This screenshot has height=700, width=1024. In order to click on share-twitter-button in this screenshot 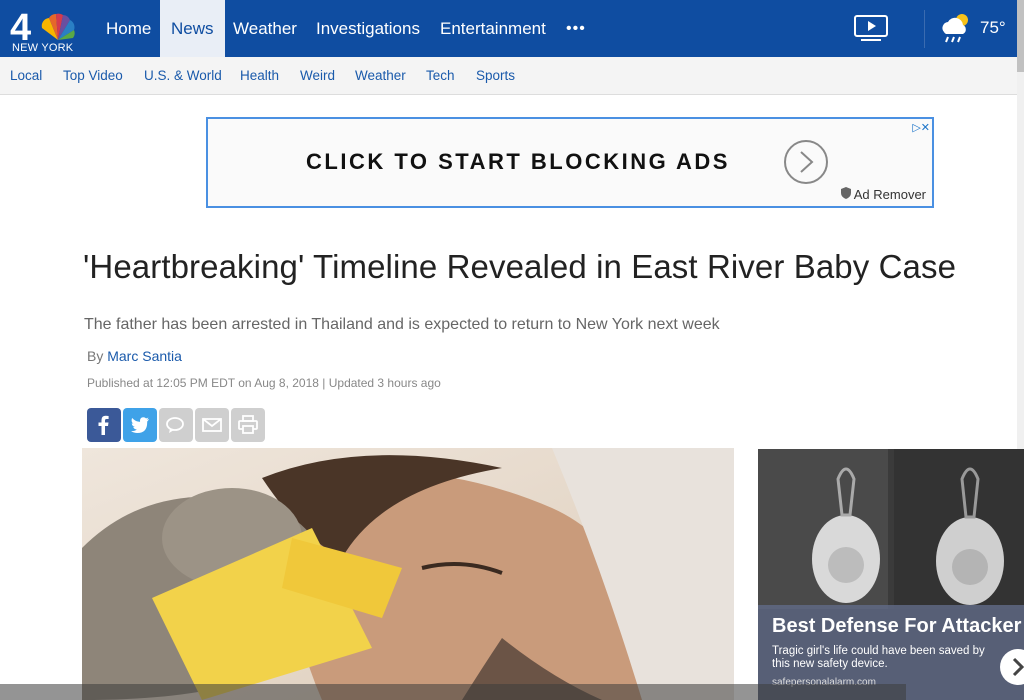, I will do `click(140, 425)`.